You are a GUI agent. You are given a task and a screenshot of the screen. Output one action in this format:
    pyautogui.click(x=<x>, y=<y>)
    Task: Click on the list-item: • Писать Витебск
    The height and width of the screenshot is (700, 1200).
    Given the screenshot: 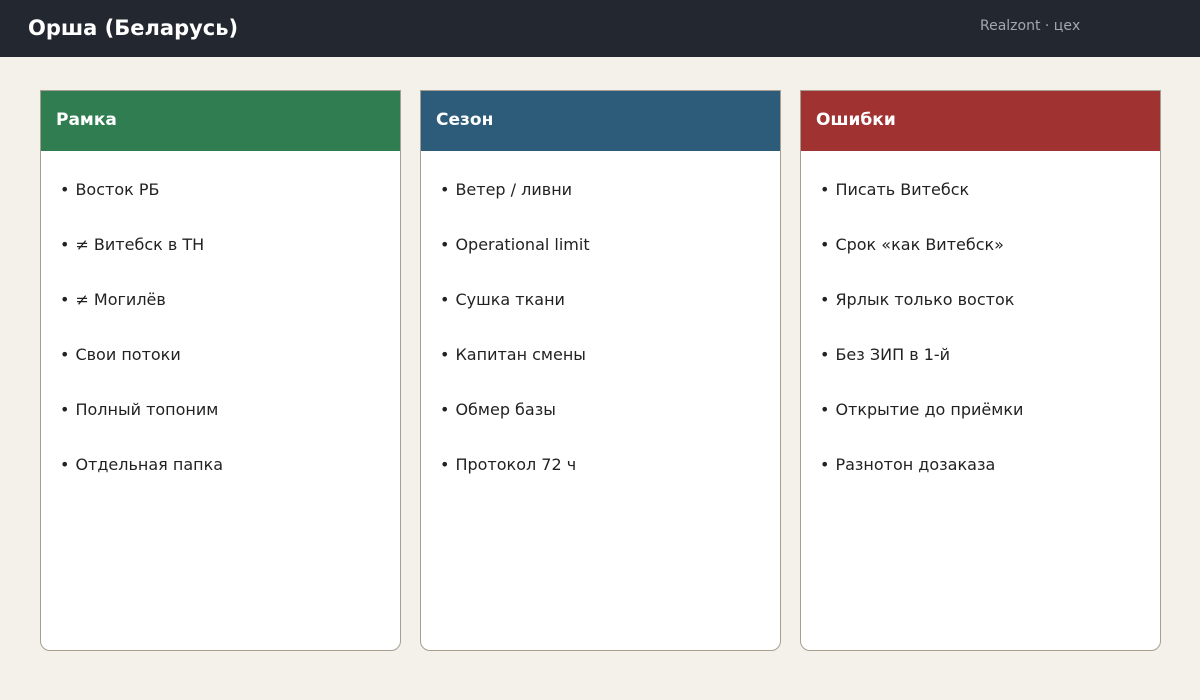 What is the action you would take?
    pyautogui.click(x=921, y=206)
    